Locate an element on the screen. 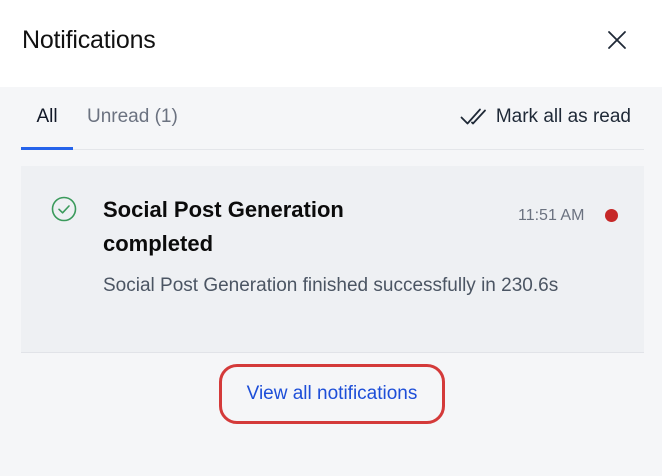 This screenshot has height=476, width=662. view-all-highlight: View all notifications is located at coordinates (332, 394).